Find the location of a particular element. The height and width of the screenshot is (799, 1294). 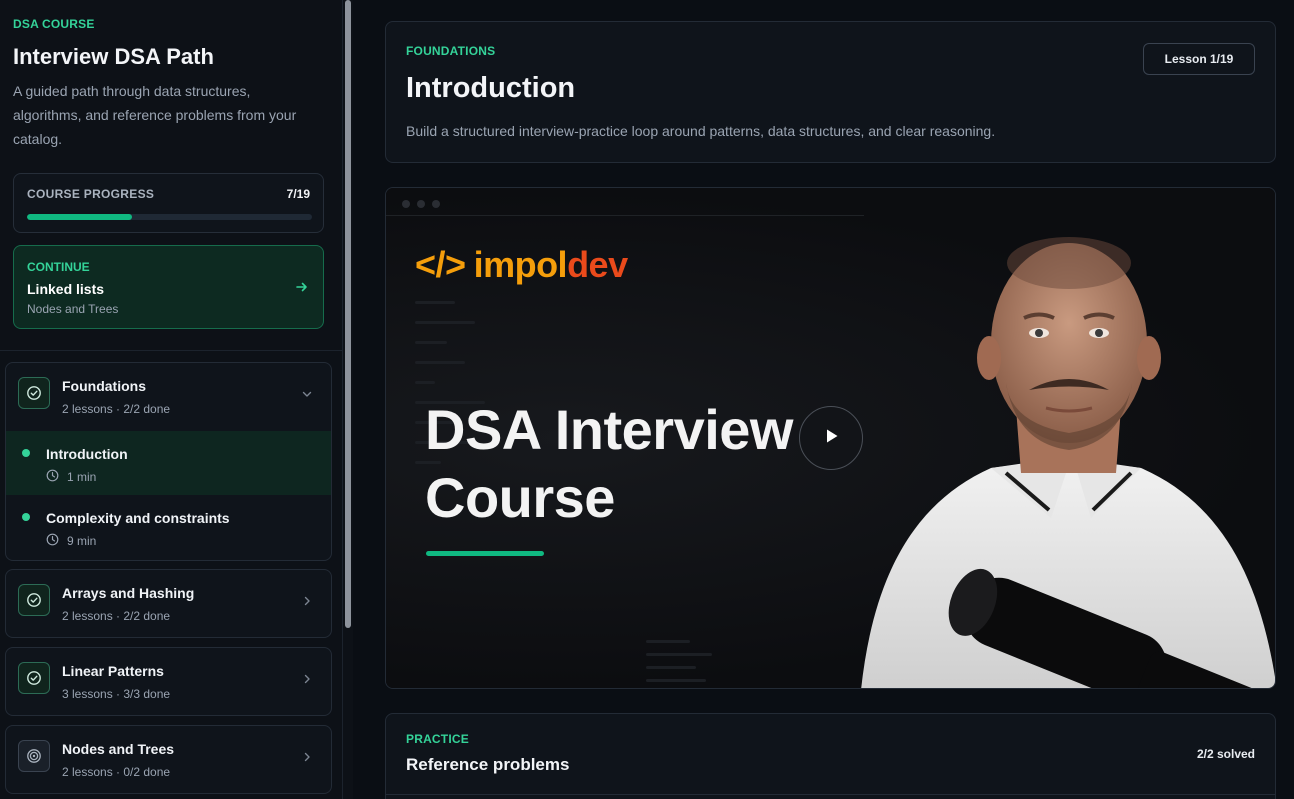

section-nodes-and-trees: Nodes and Trees 2 lessons · 0/2 done is located at coordinates (168, 759).